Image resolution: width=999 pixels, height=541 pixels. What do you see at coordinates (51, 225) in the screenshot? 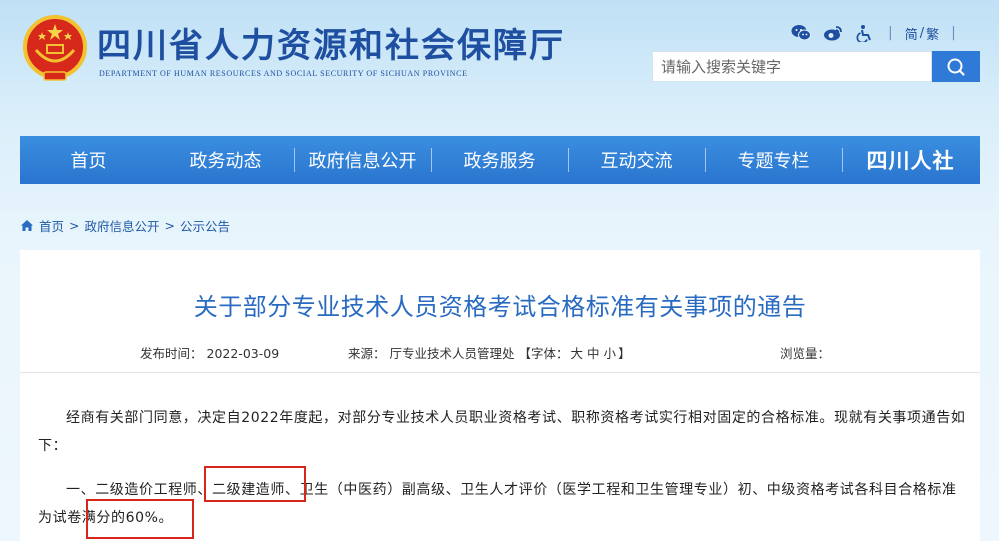
I see `breadcrumb-home-link: 首页` at bounding box center [51, 225].